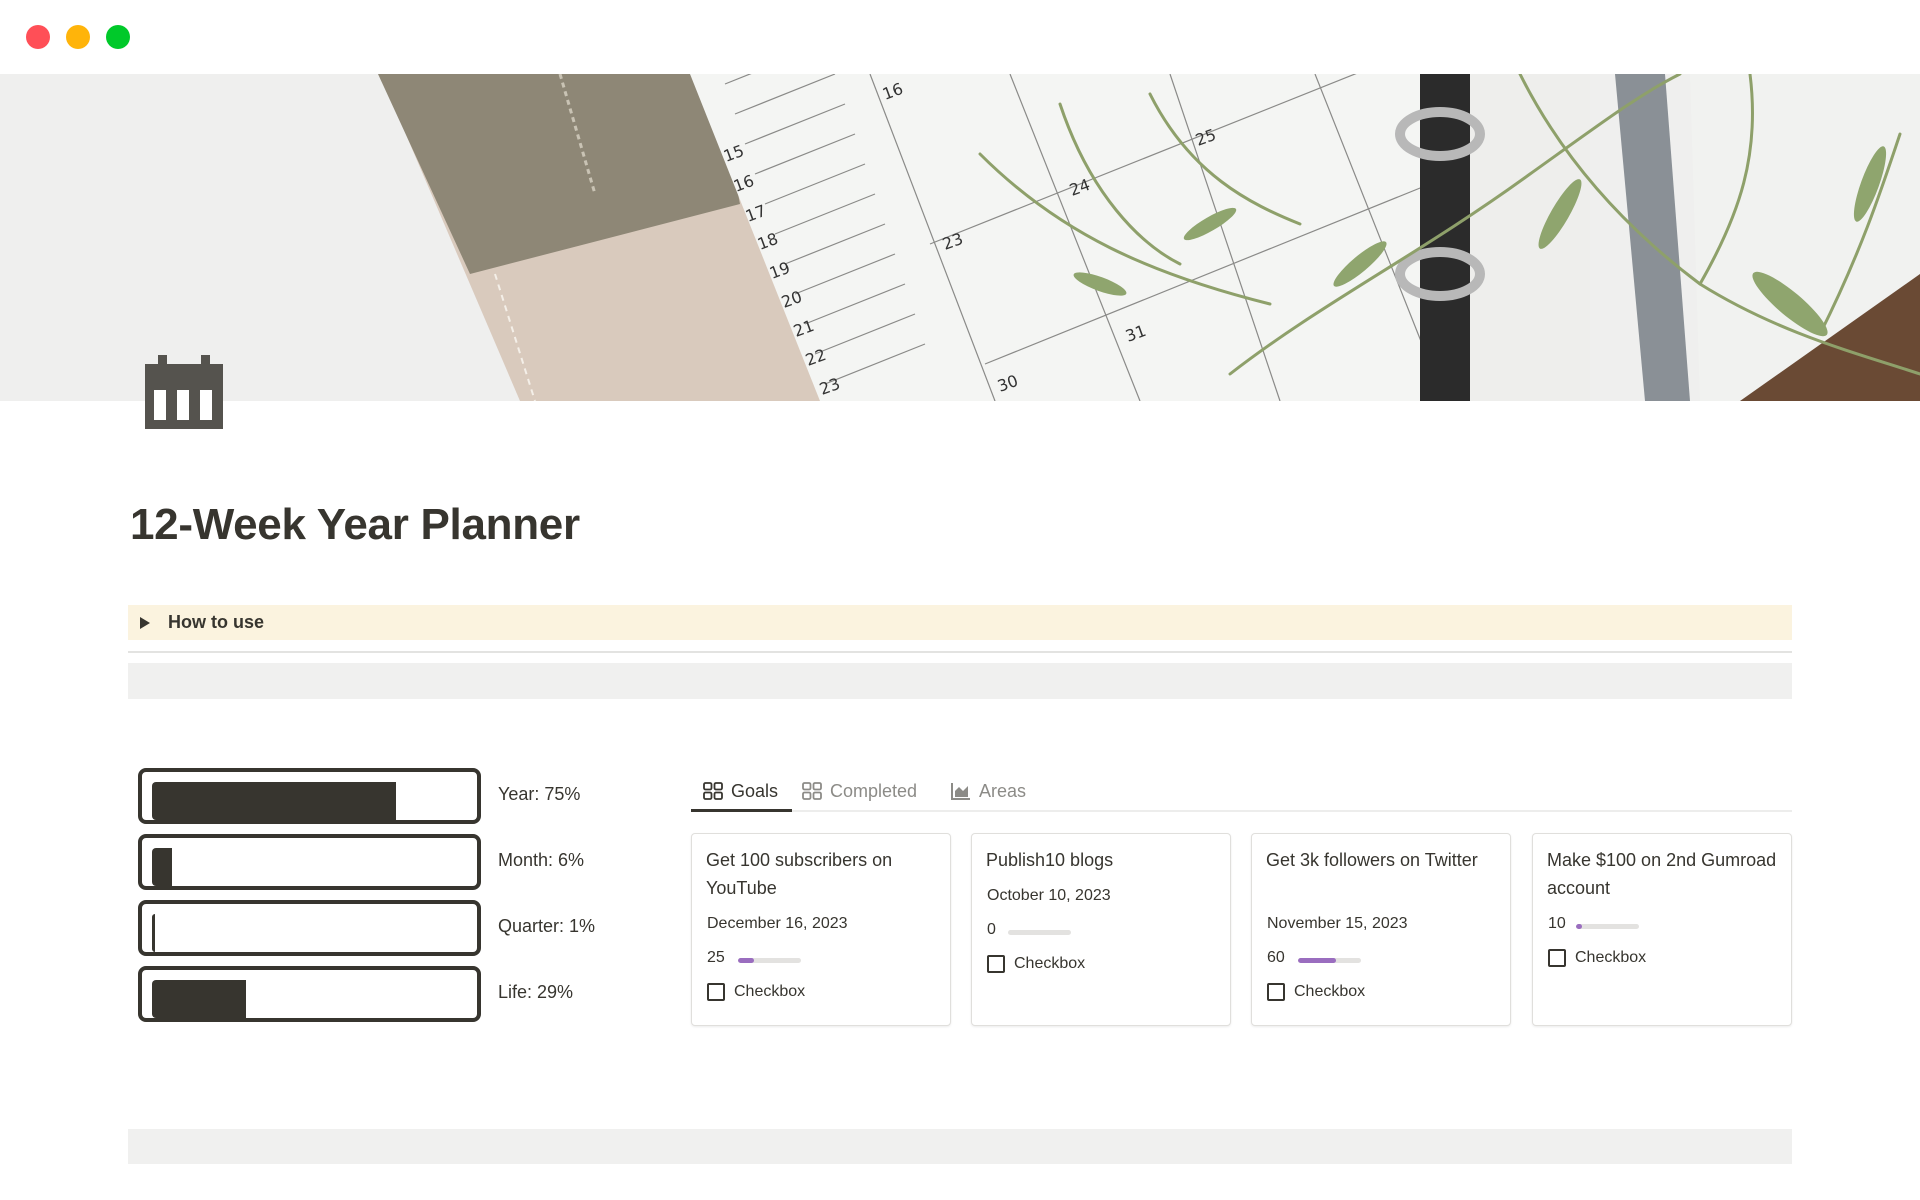 The height and width of the screenshot is (1200, 1920). I want to click on card-progress-value: 25, so click(716, 957).